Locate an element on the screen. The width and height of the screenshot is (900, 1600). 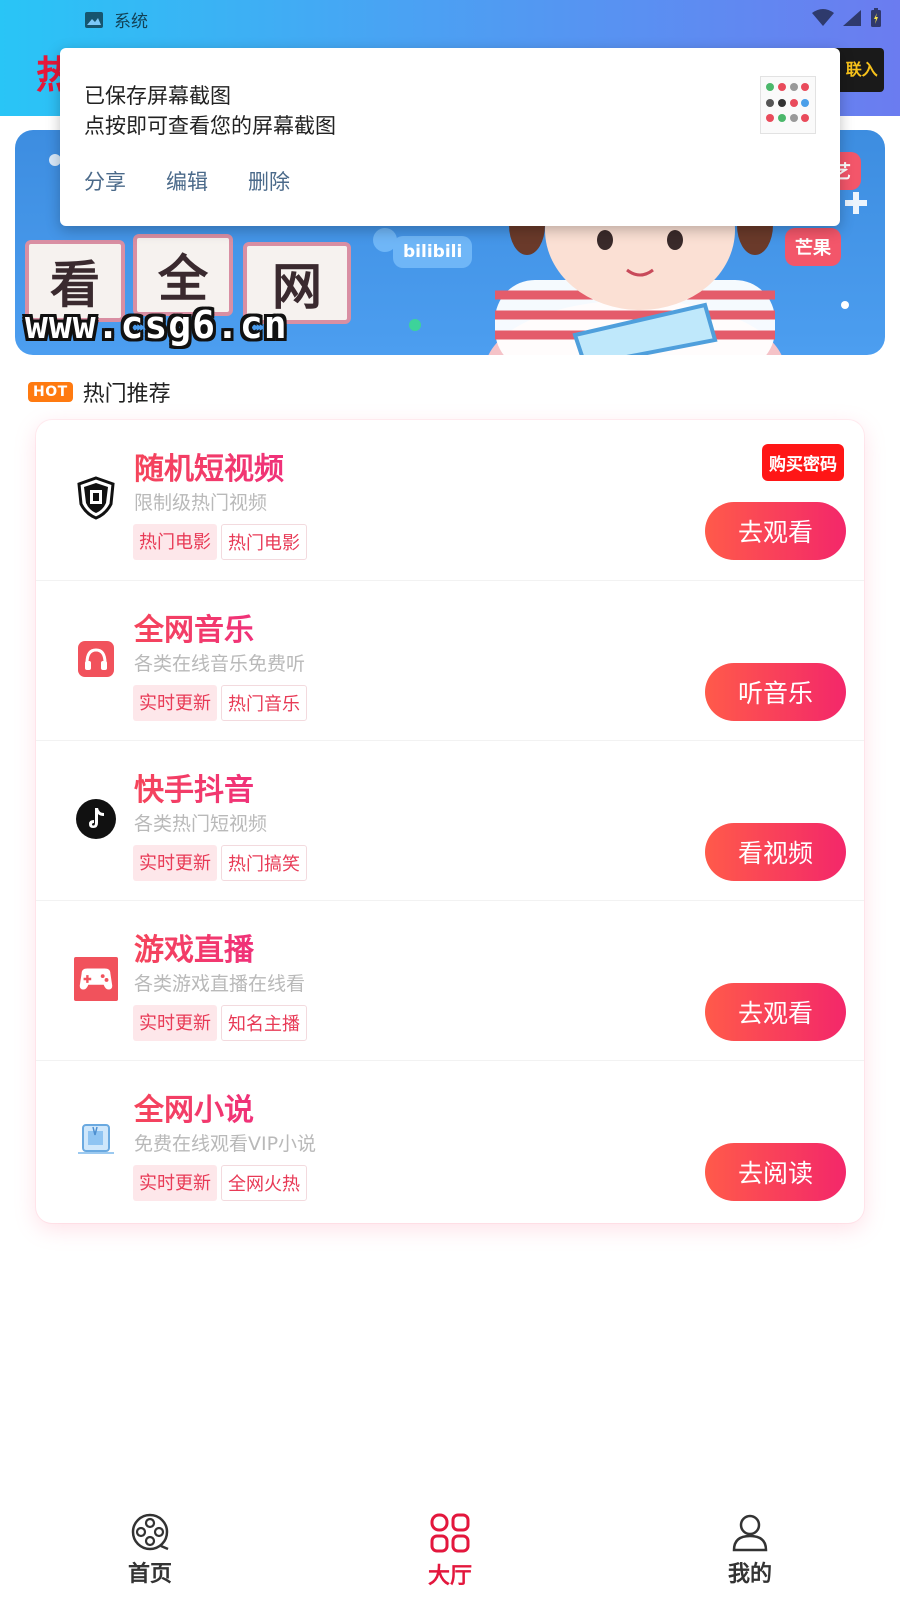
toast-edit-button: 编辑 is located at coordinates (187, 181).